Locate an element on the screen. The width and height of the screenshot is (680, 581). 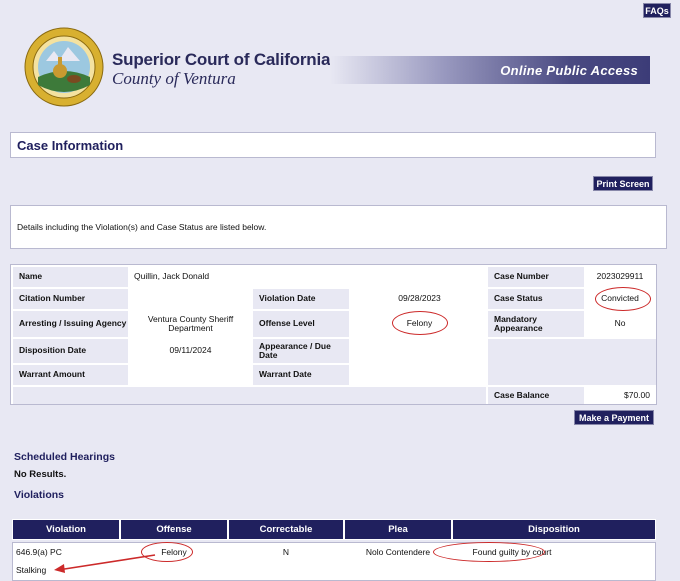
disposition-date-label: Disposition Date is located at coordinates (70, 351).